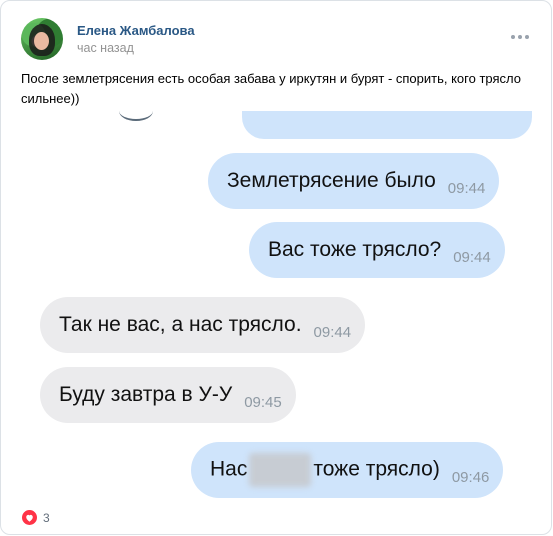 The image size is (553, 536). Describe the element at coordinates (29, 517) in the screenshot. I see `heart-icon` at that location.